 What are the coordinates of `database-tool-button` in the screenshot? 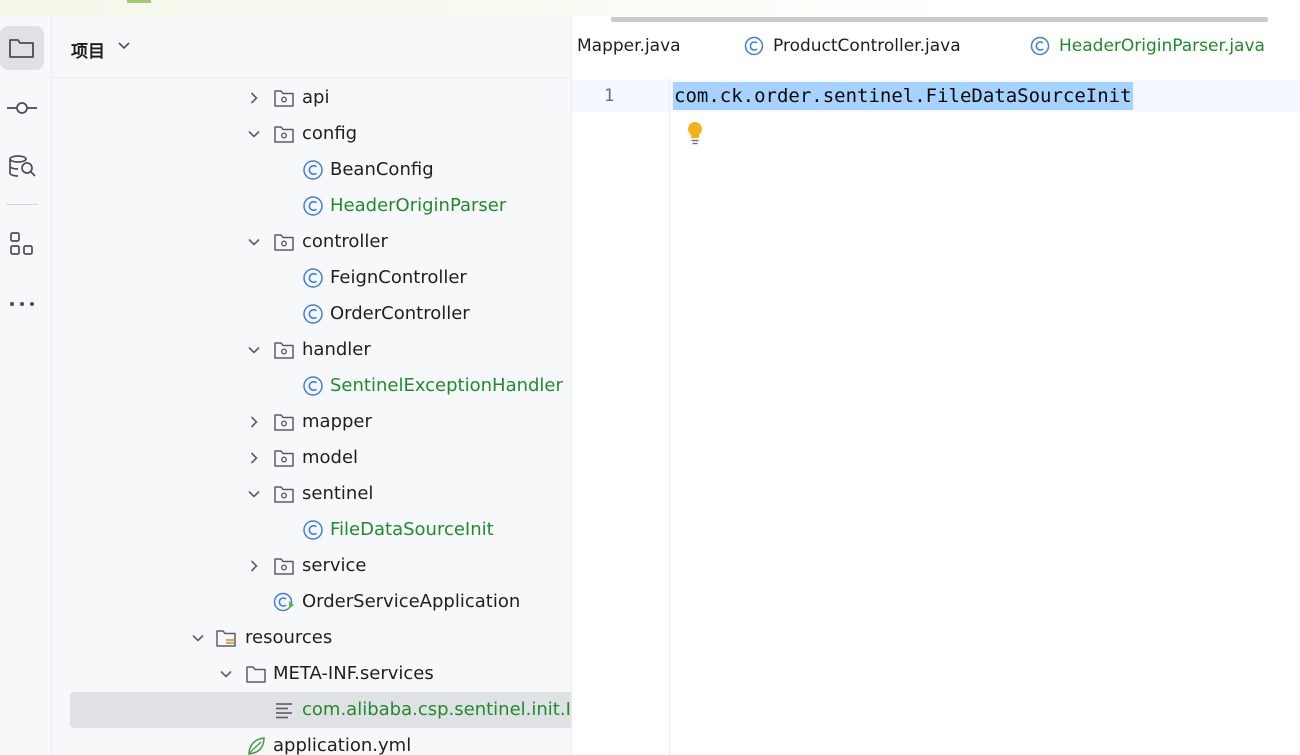 It's located at (22, 166).